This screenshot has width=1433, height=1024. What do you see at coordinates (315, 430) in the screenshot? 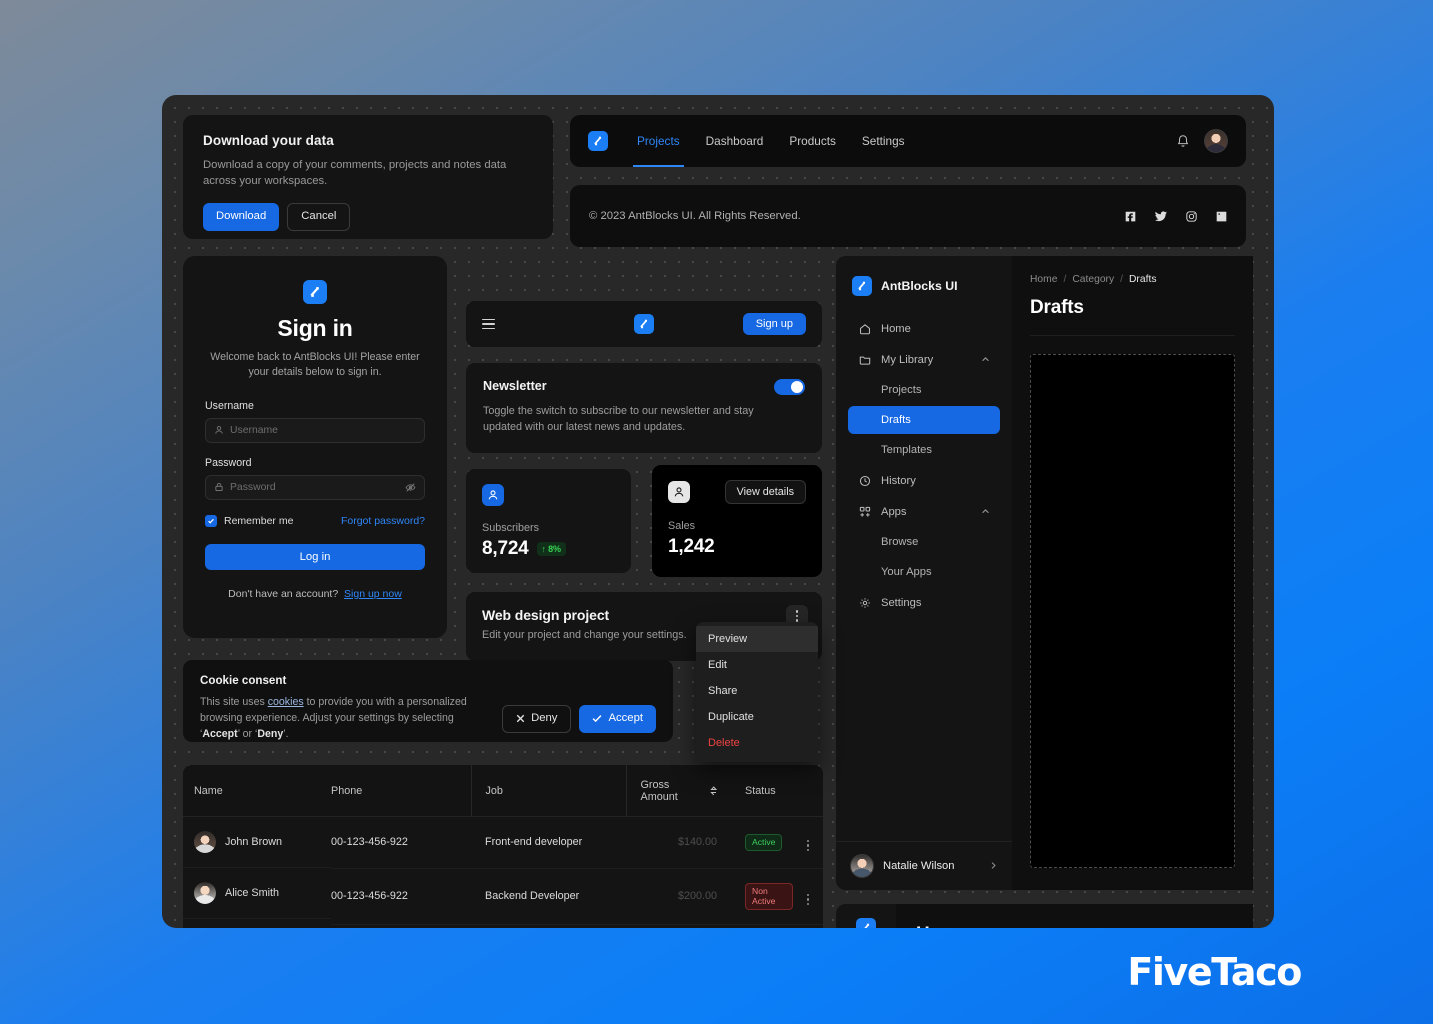
I see `username-input: Username` at bounding box center [315, 430].